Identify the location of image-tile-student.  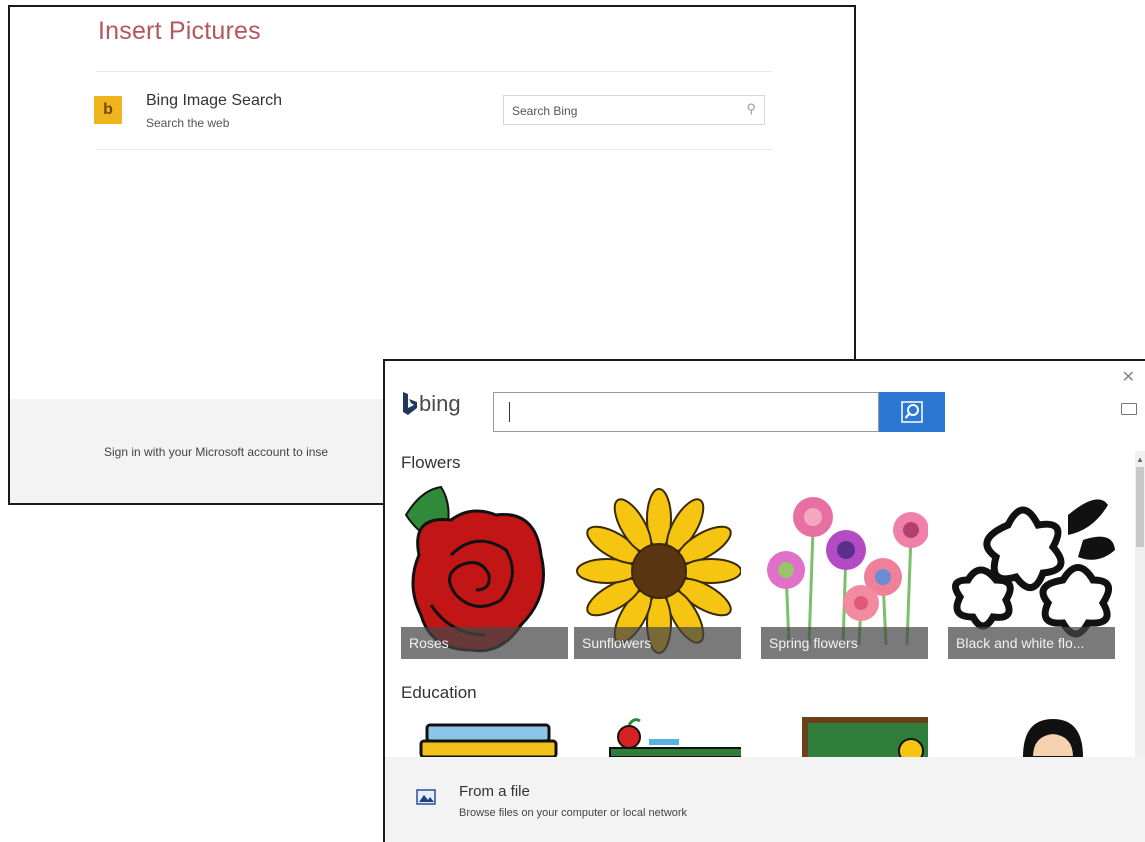
(1031, 737).